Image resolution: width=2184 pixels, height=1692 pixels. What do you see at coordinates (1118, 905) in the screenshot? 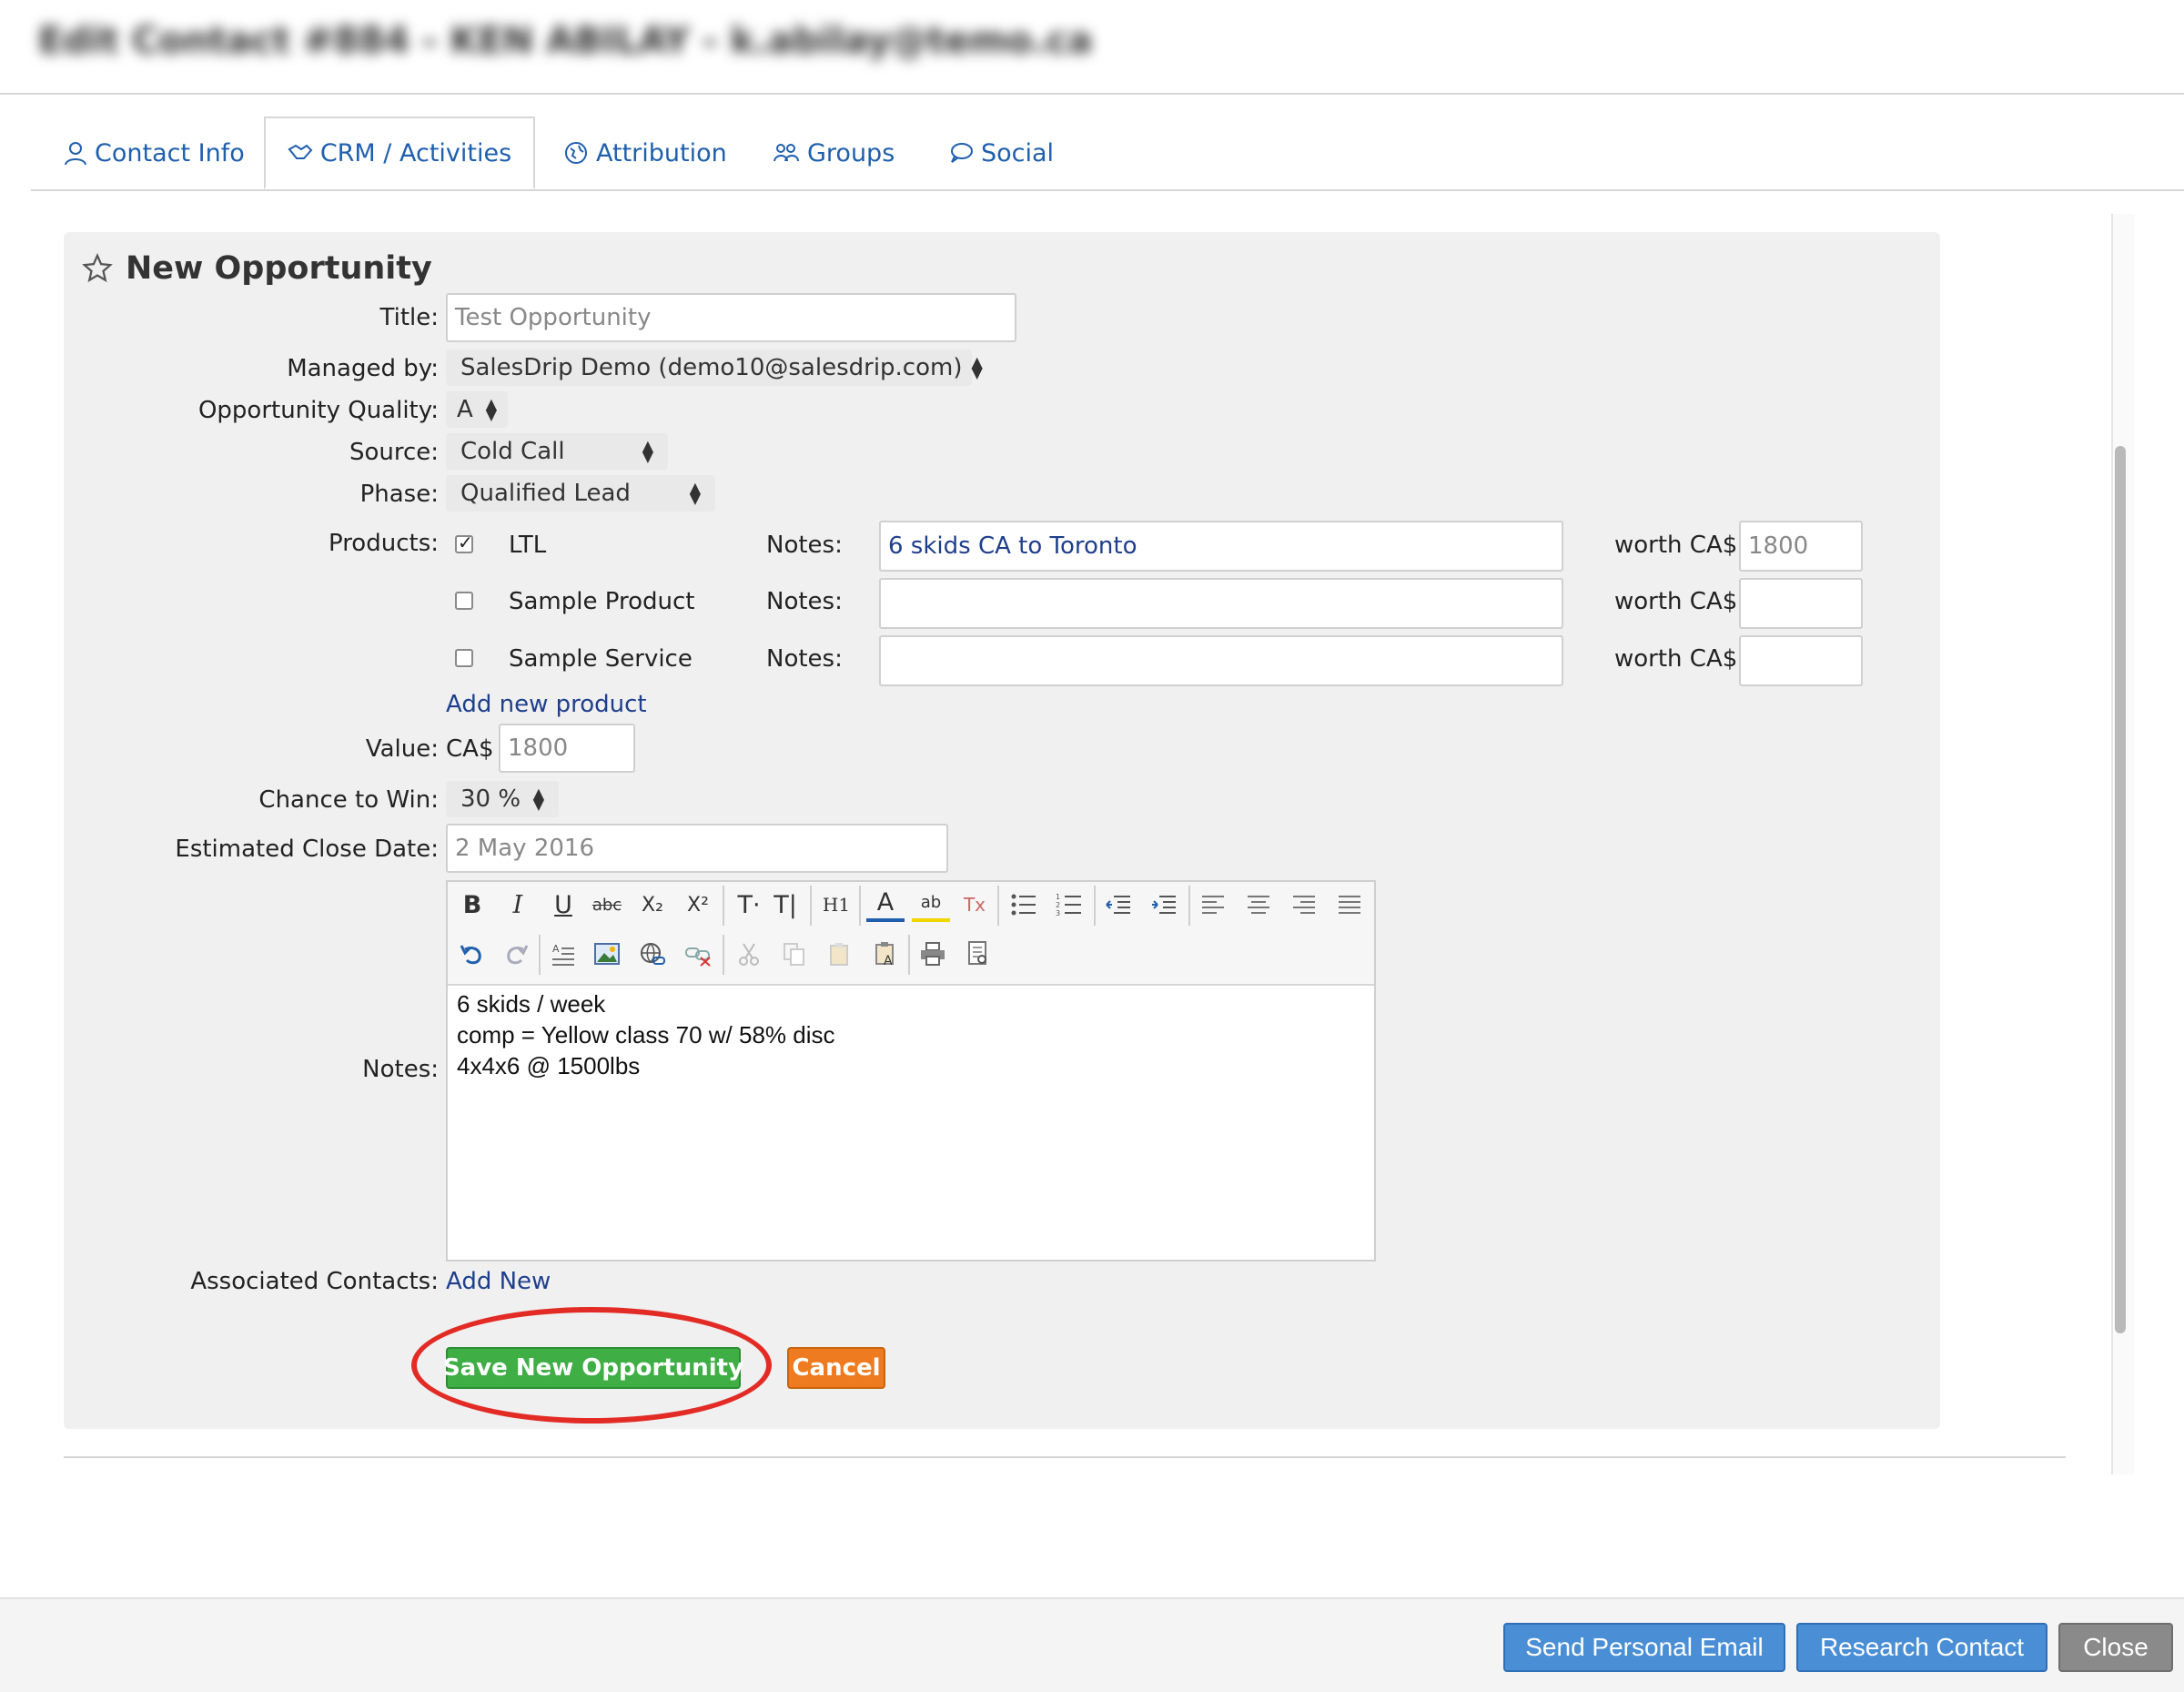
I see `outdent-icon` at bounding box center [1118, 905].